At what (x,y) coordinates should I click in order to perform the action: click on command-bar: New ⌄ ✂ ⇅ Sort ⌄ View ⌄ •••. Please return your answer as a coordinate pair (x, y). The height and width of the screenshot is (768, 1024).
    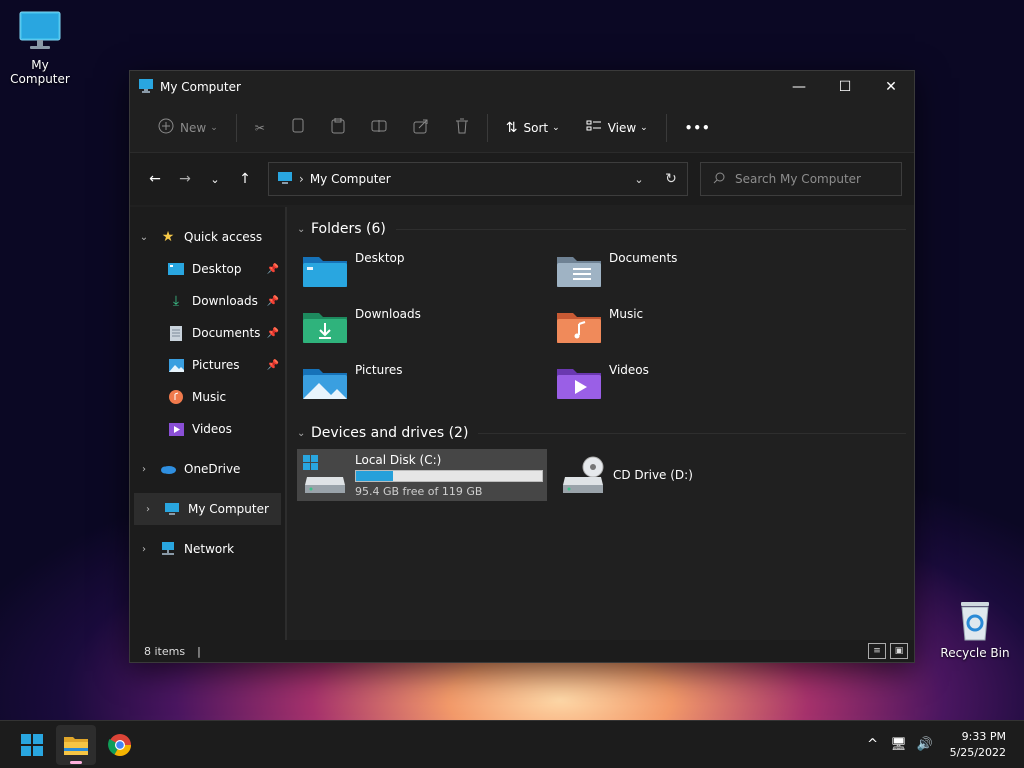
    Looking at the image, I should click on (522, 128).